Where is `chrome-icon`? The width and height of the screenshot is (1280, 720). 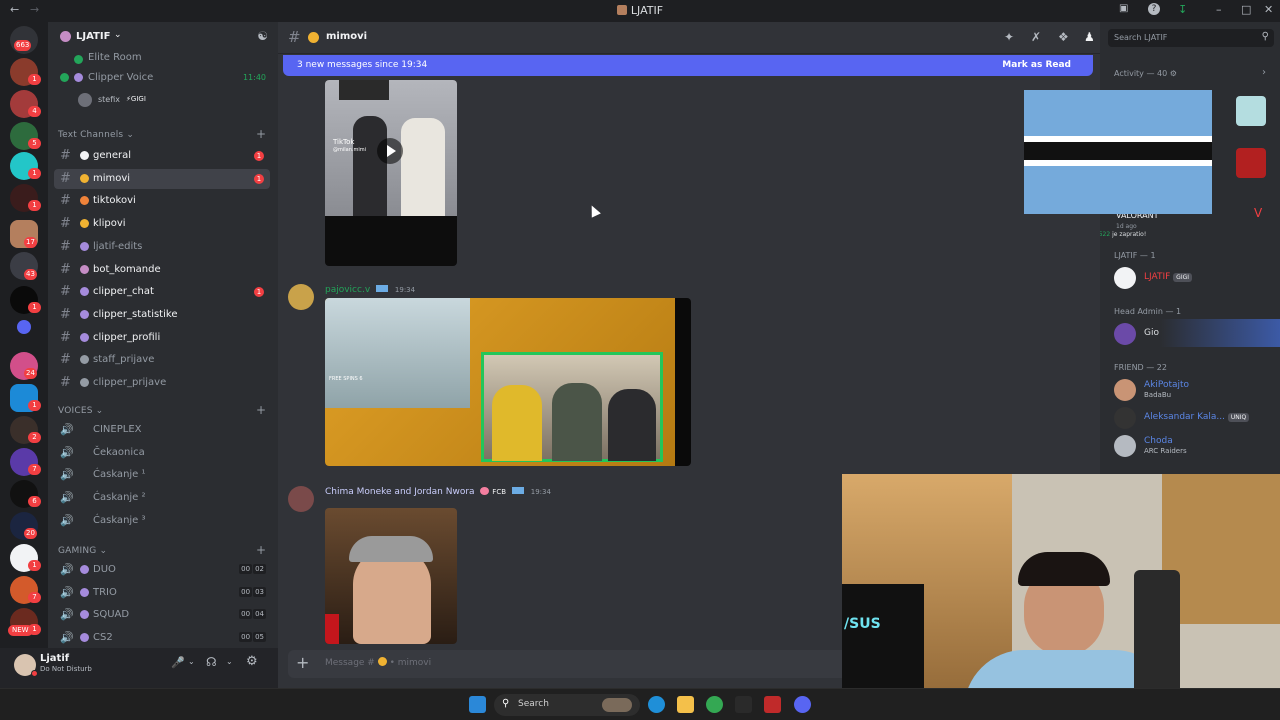
chrome-icon is located at coordinates (714, 704).